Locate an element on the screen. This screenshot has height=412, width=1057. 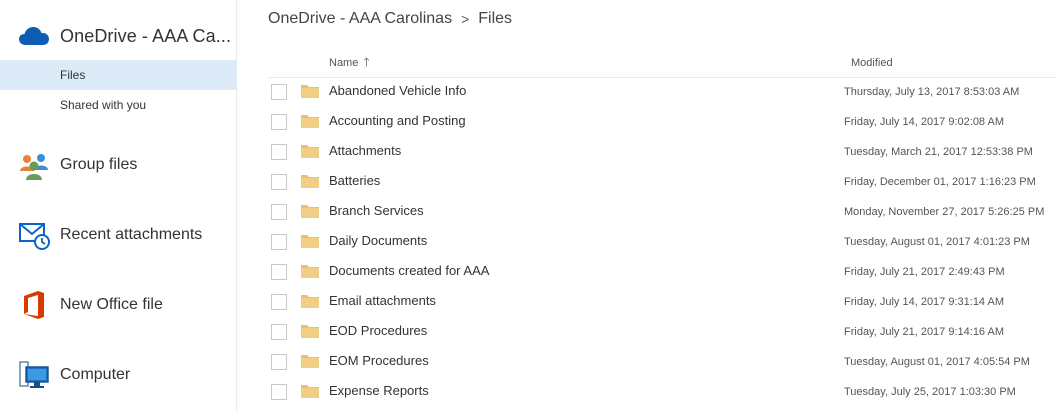
file-modified: Tuesday, March 21, 2017 12:53:38 PM is located at coordinates (938, 152).